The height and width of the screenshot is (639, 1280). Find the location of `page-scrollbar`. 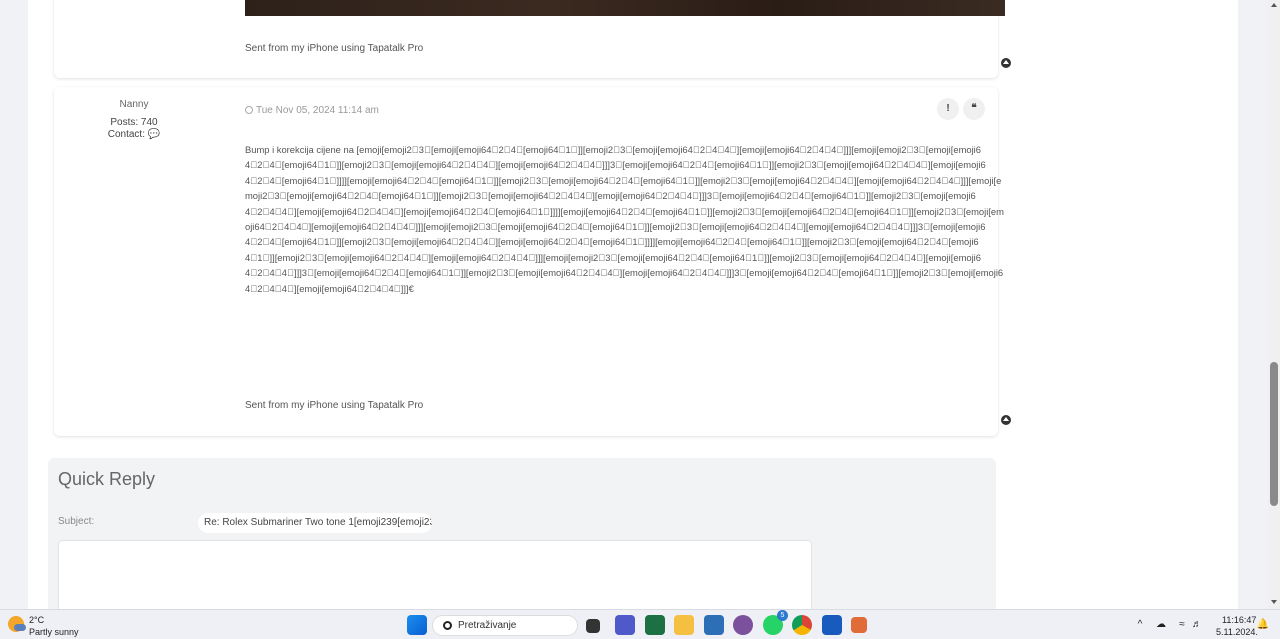

page-scrollbar is located at coordinates (1274, 304).